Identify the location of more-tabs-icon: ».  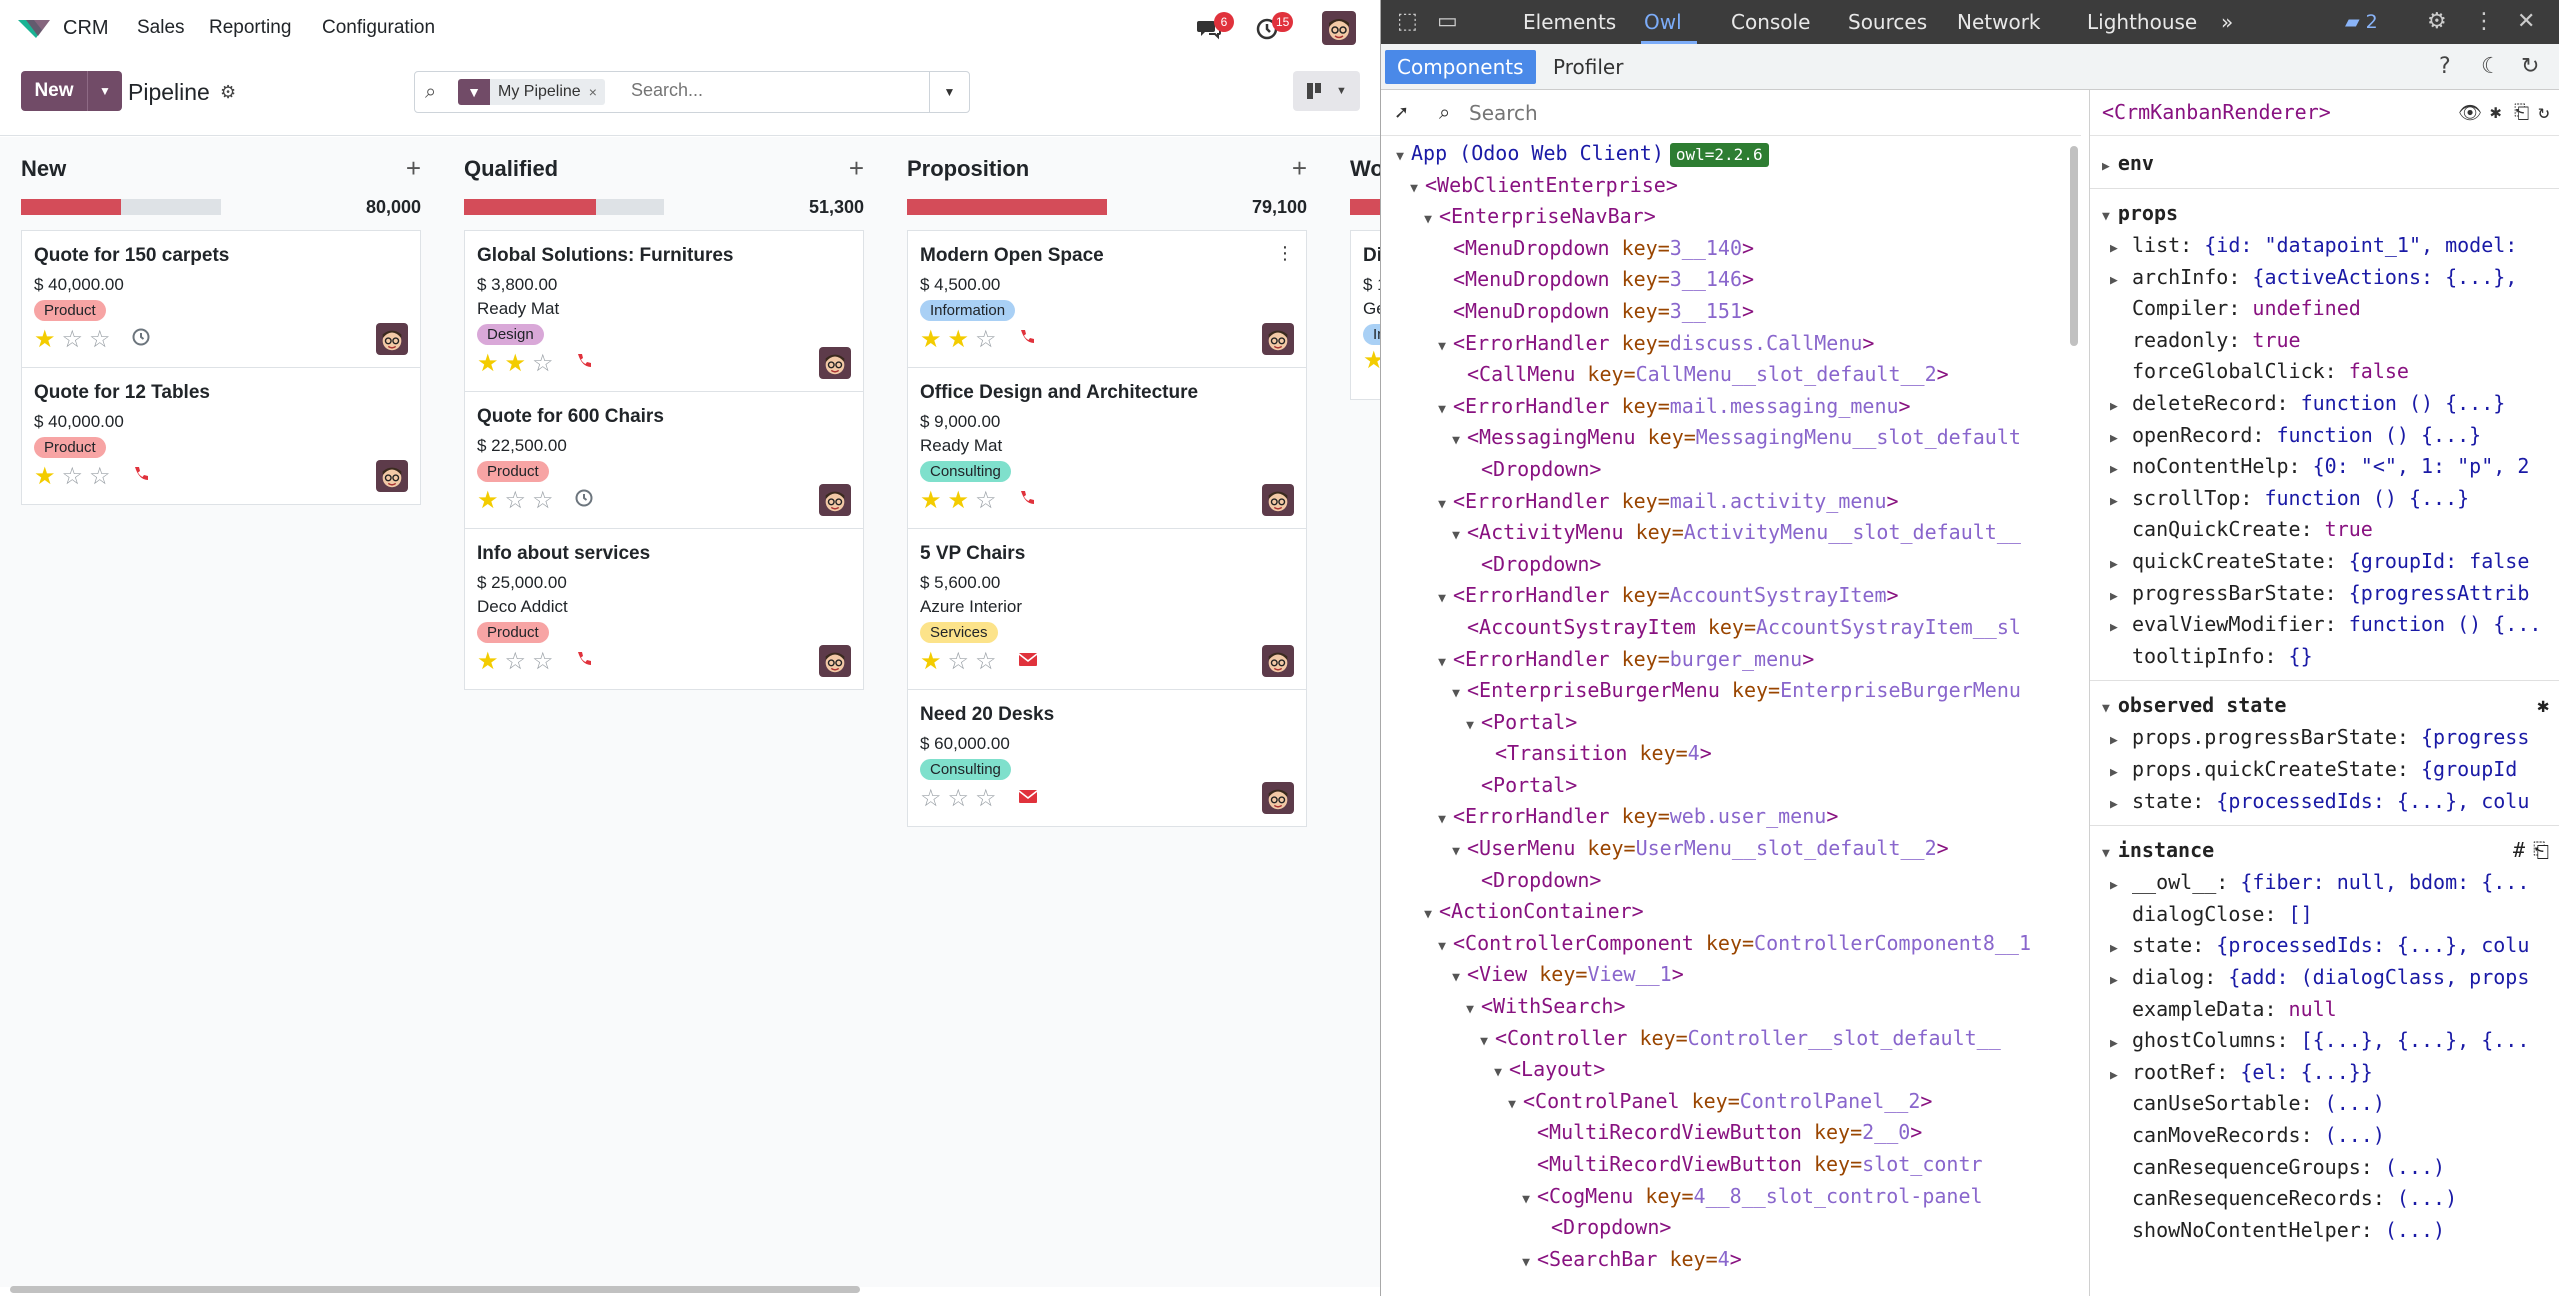
(2227, 22).